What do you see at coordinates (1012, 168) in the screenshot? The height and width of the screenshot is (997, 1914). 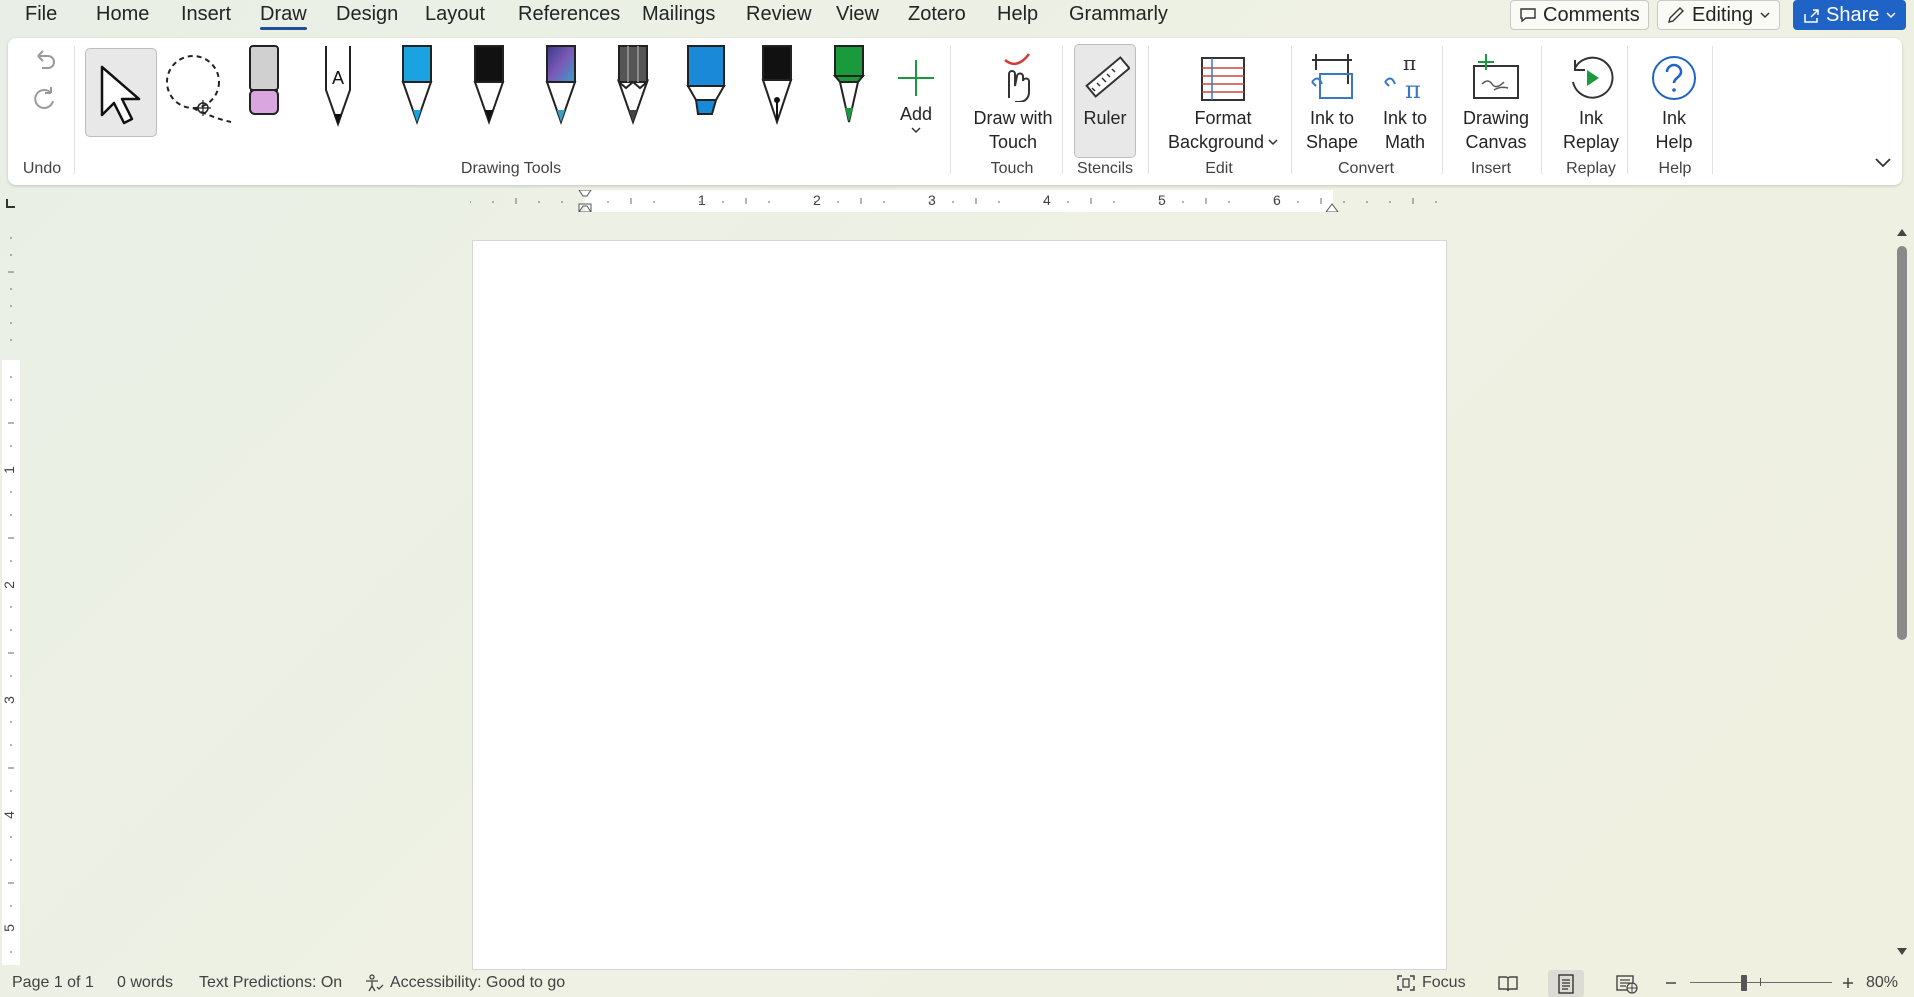 I see `group-label-touch: Touch` at bounding box center [1012, 168].